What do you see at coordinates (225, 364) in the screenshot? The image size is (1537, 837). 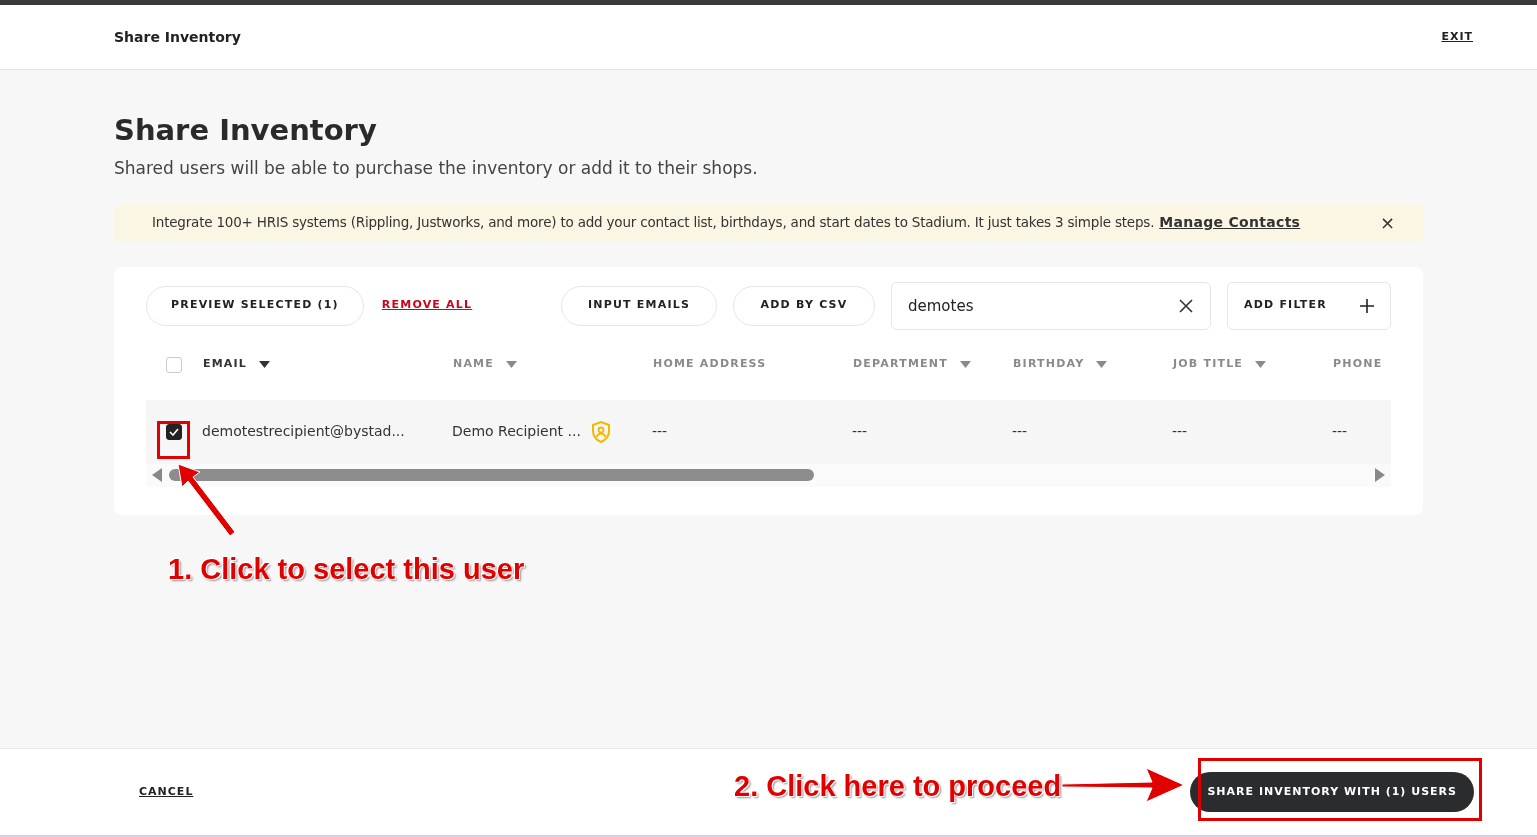 I see `column-header: EMAIL` at bounding box center [225, 364].